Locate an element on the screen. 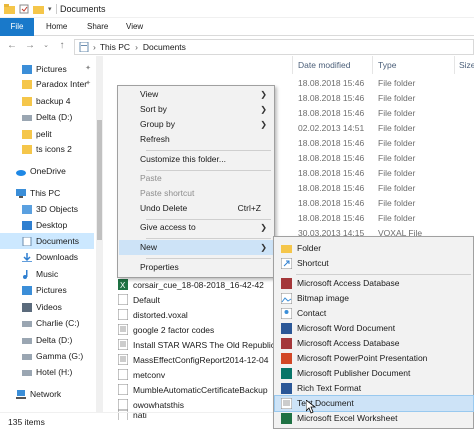 The image size is (474, 429). tab-view: View is located at coordinates (134, 27).